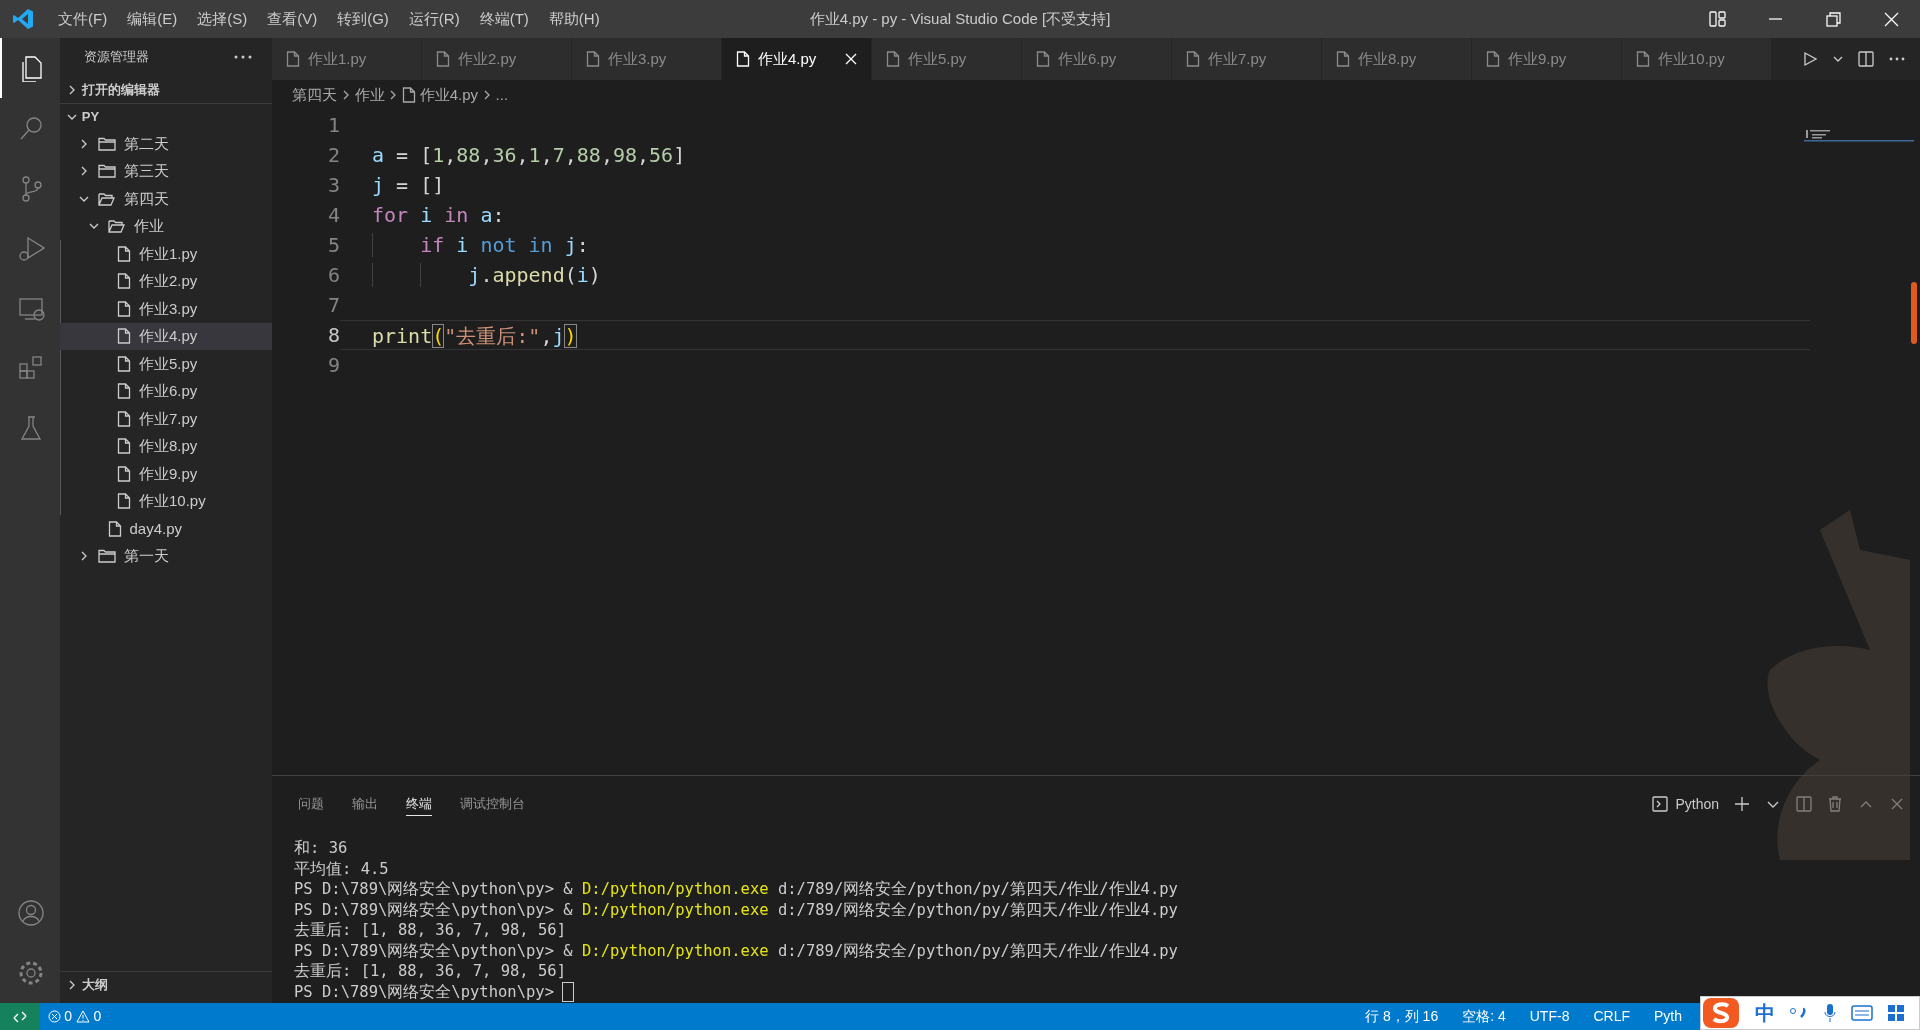 This screenshot has height=1030, width=1920. What do you see at coordinates (574, 19) in the screenshot?
I see `menu-item: 帮助(H)` at bounding box center [574, 19].